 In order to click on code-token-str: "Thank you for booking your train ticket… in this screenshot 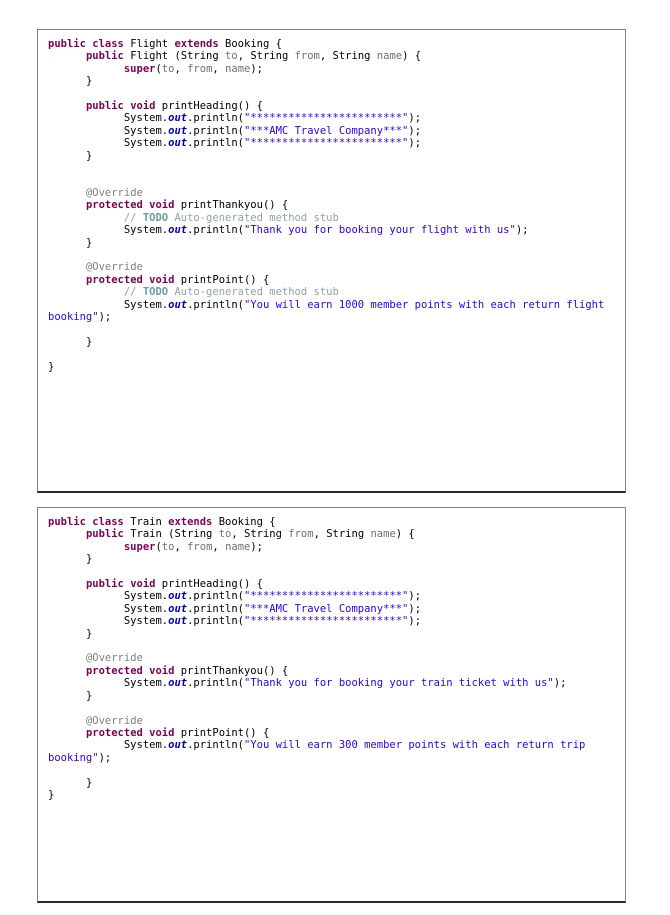, I will do `click(399, 683)`.